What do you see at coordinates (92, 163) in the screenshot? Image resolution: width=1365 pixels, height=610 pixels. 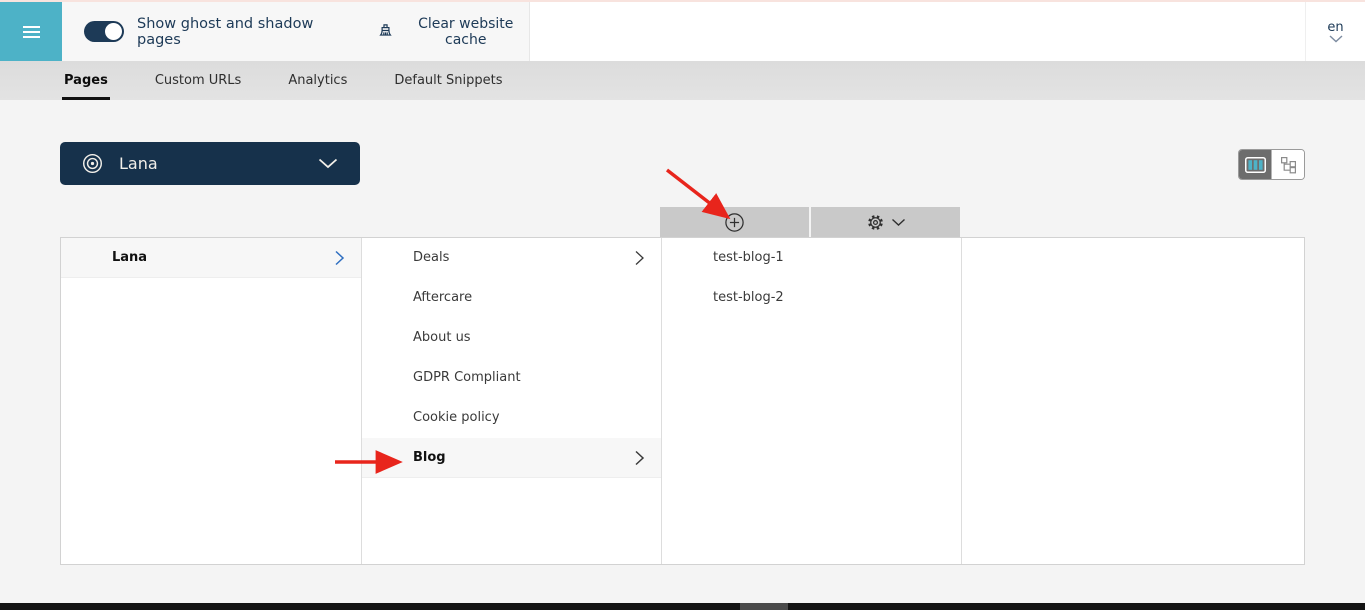 I see `bullseye-icon` at bounding box center [92, 163].